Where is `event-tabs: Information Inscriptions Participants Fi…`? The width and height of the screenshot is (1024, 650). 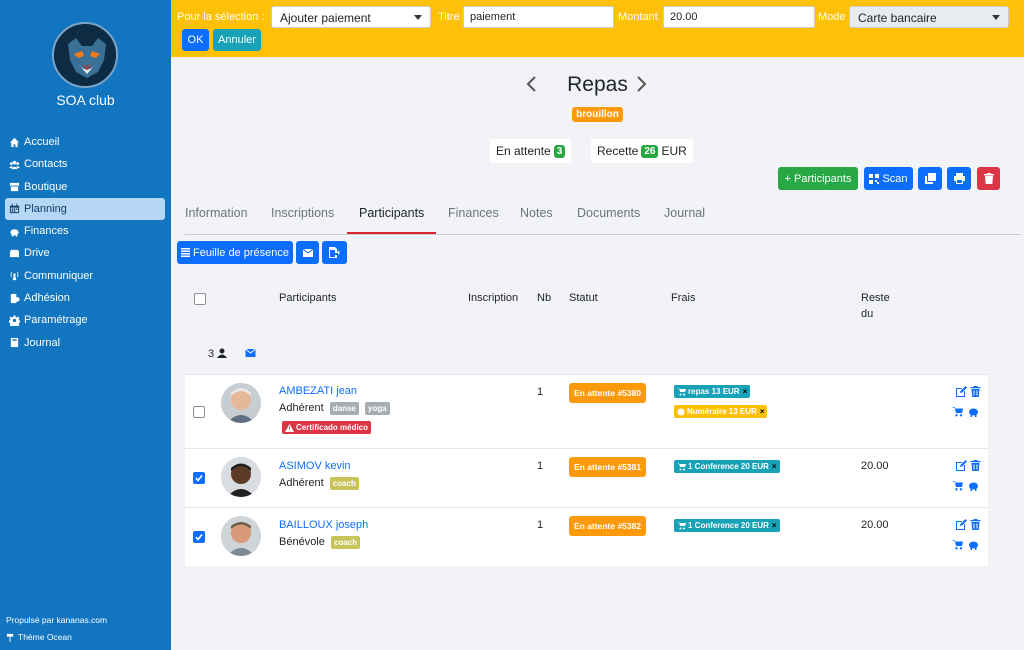 event-tabs: Information Inscriptions Participants Fi… is located at coordinates (603, 218).